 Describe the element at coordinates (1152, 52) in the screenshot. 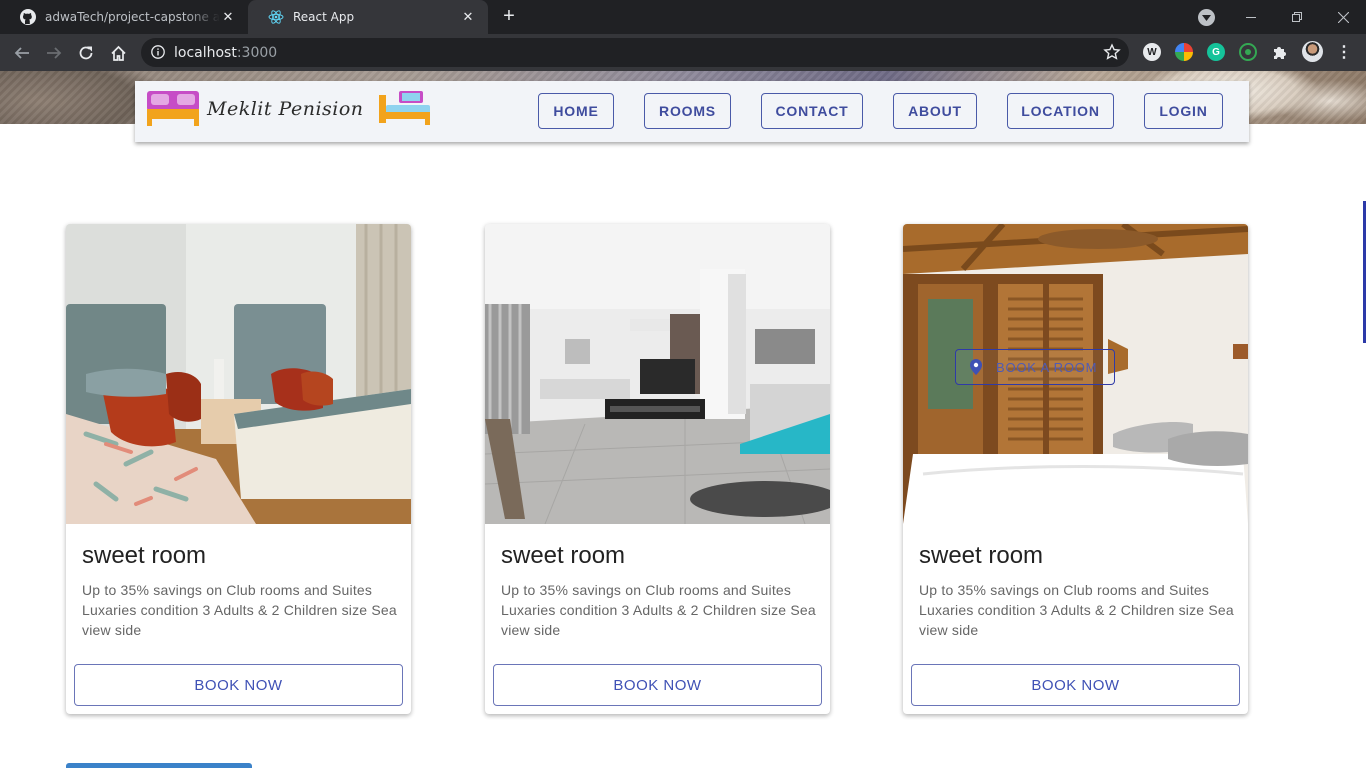

I see `extension-w-icon: W` at that location.